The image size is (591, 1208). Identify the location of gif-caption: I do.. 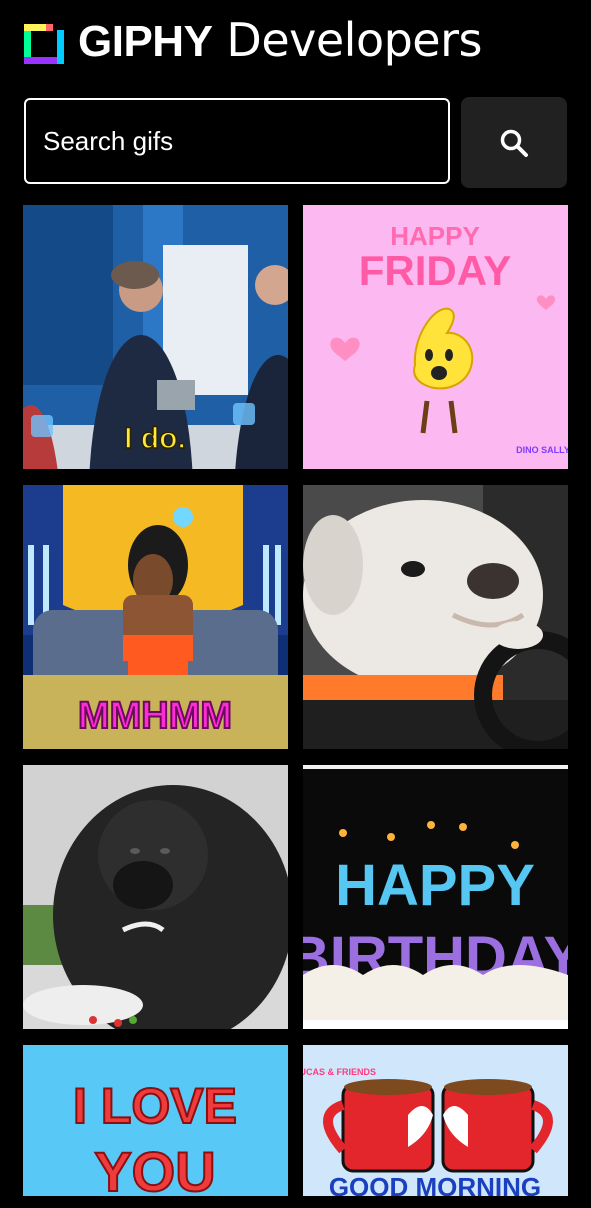
(155, 438).